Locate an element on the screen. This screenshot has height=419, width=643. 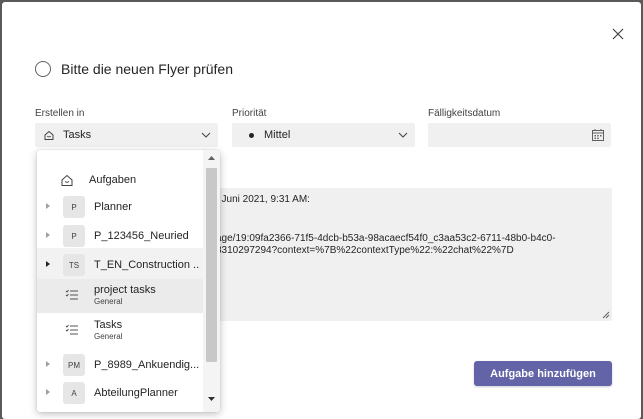
dropdown-item-label: P_123456_Neuried is located at coordinates (141, 236).